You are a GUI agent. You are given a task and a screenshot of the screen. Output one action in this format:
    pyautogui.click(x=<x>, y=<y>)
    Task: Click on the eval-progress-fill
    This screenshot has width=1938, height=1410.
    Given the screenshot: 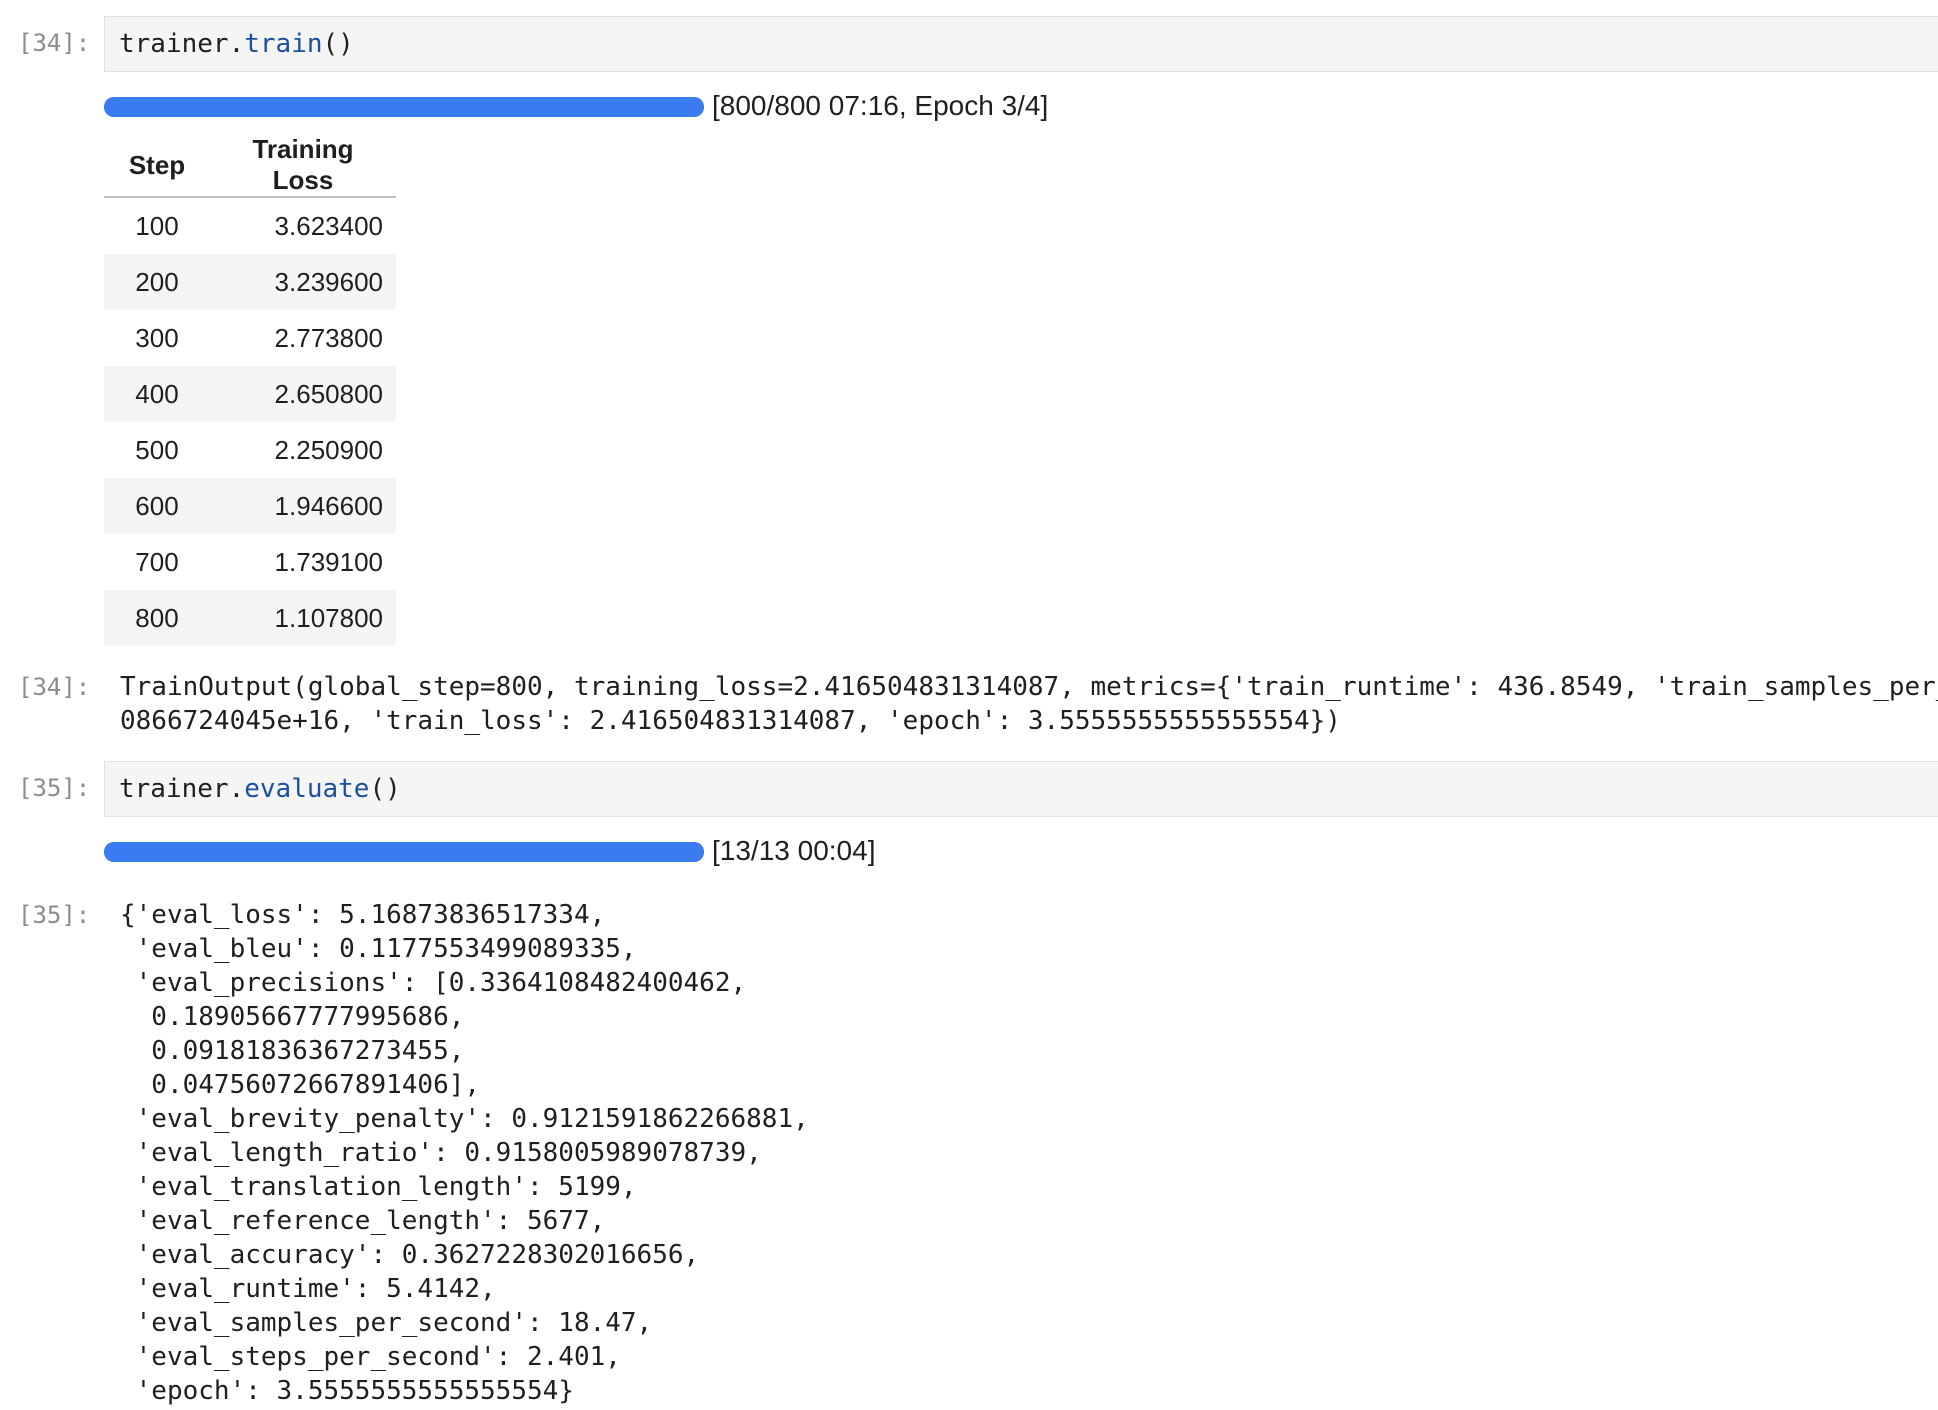 What is the action you would take?
    pyautogui.click(x=404, y=852)
    